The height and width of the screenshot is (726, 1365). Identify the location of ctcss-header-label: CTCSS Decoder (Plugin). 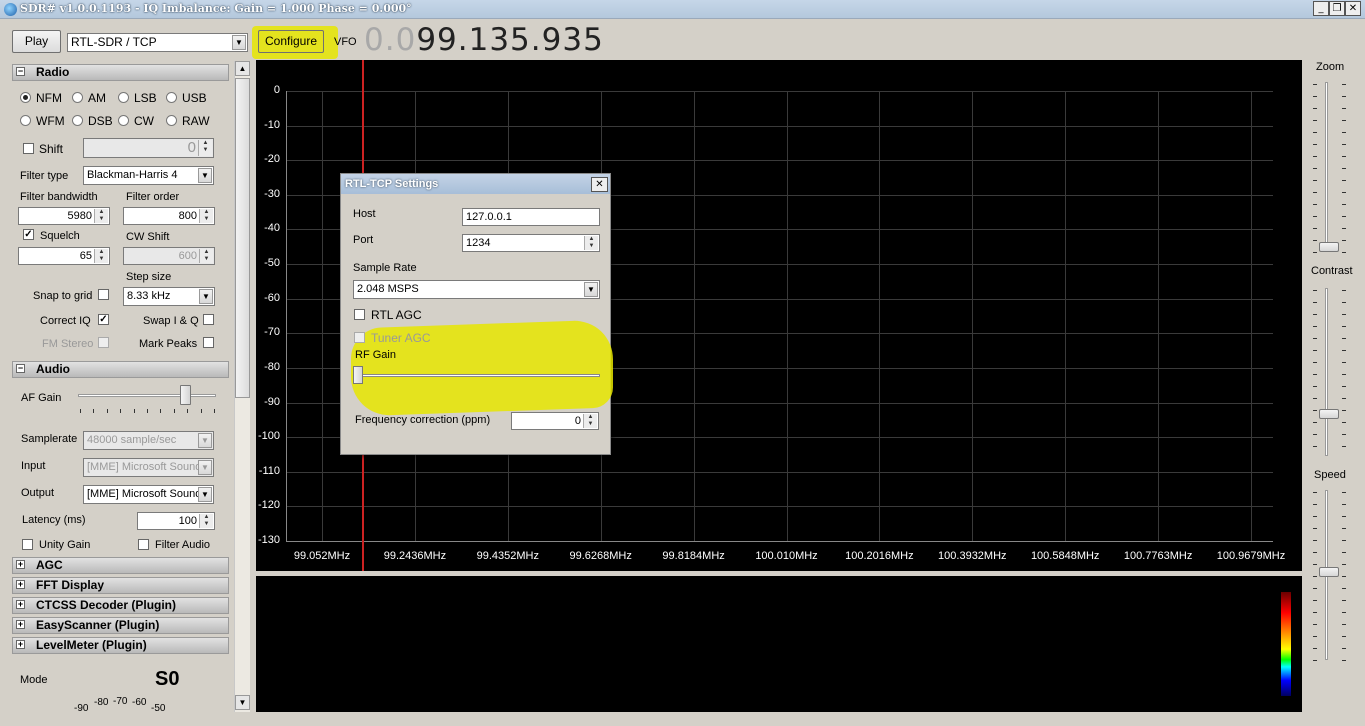
(106, 605).